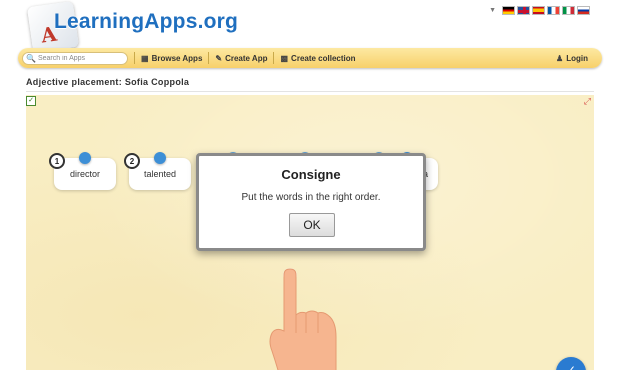 The width and height of the screenshot is (620, 370). What do you see at coordinates (323, 58) in the screenshot?
I see `create-collection-label: Create collection` at bounding box center [323, 58].